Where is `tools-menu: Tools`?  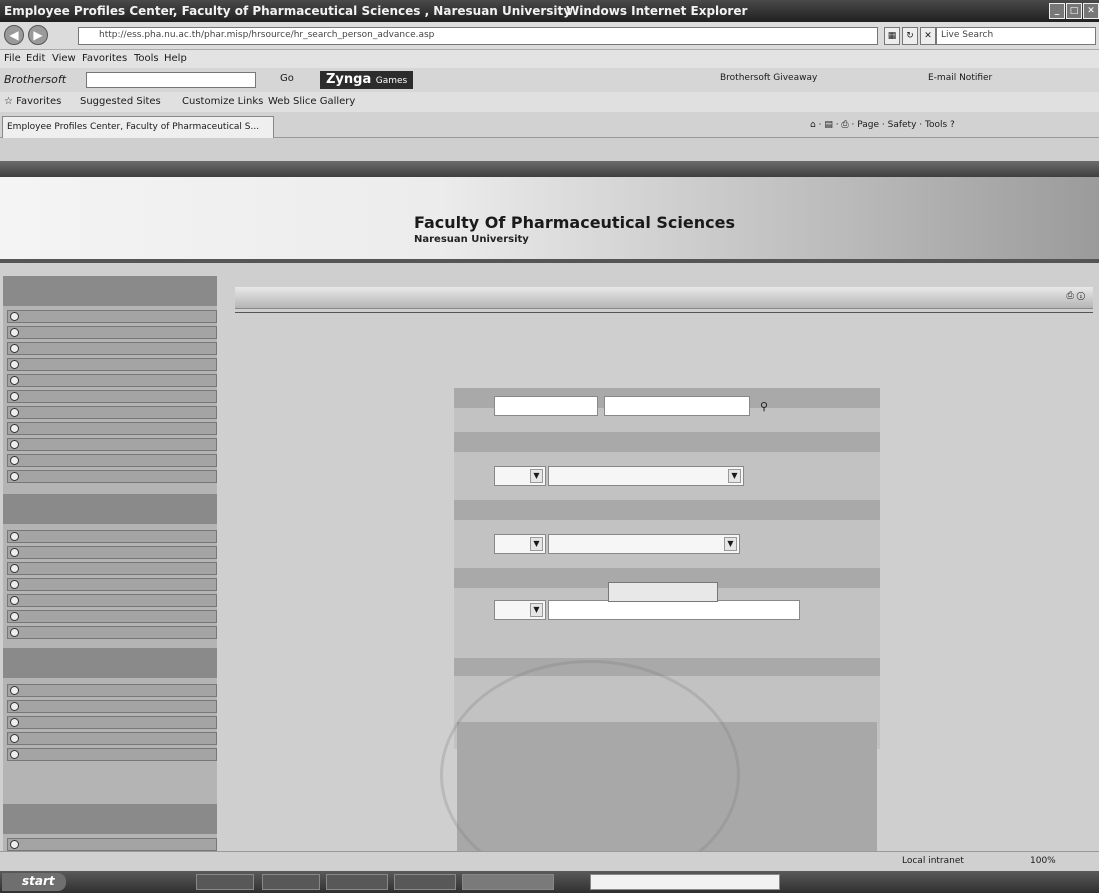
tools-menu: Tools is located at coordinates (936, 125).